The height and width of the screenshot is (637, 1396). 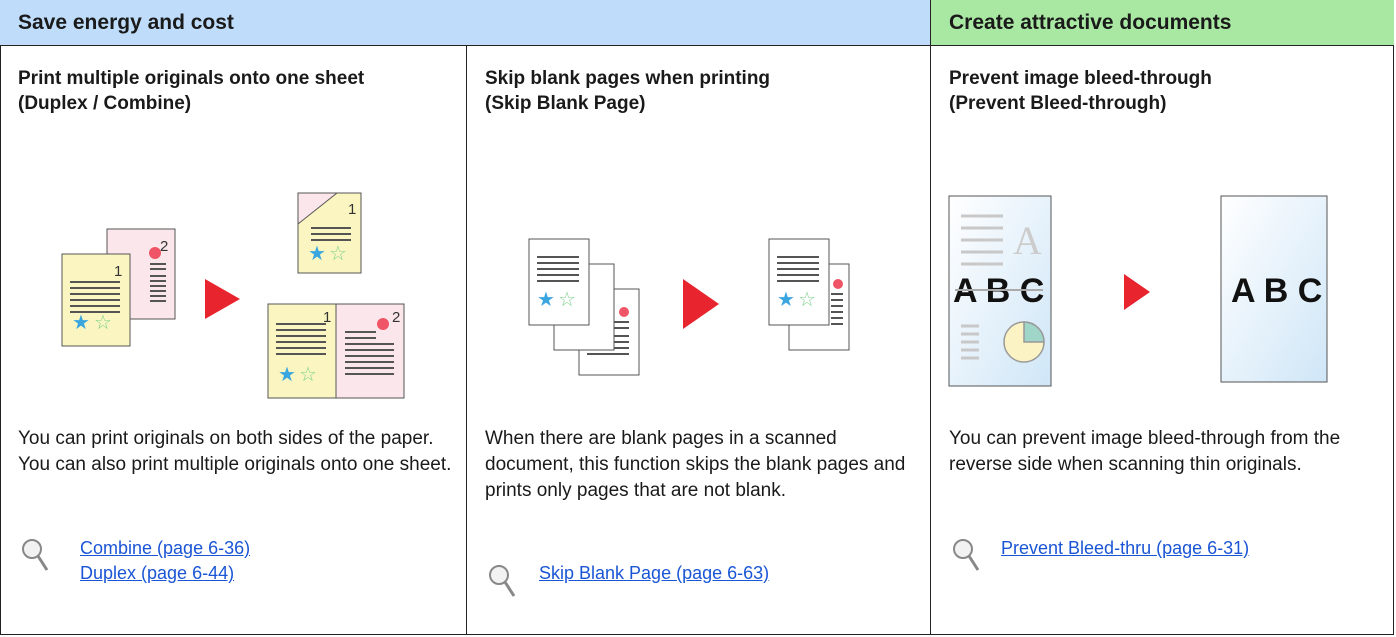 I want to click on result-stack: ★ ☆, so click(x=809, y=294).